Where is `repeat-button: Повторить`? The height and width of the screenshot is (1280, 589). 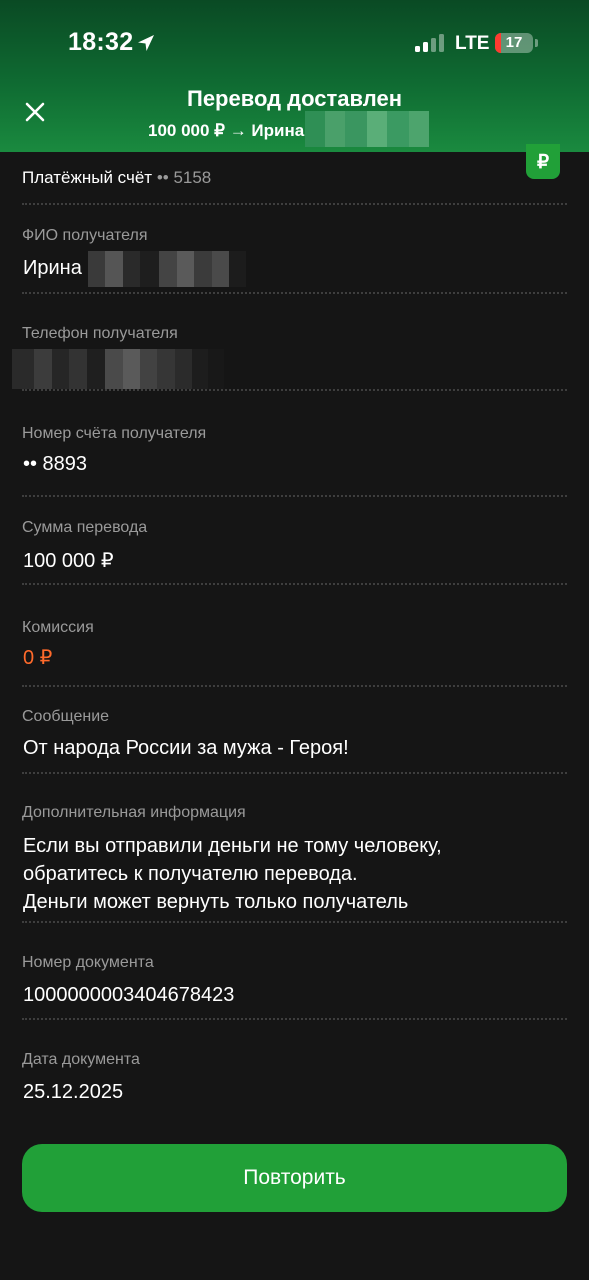 repeat-button: Повторить is located at coordinates (294, 1178).